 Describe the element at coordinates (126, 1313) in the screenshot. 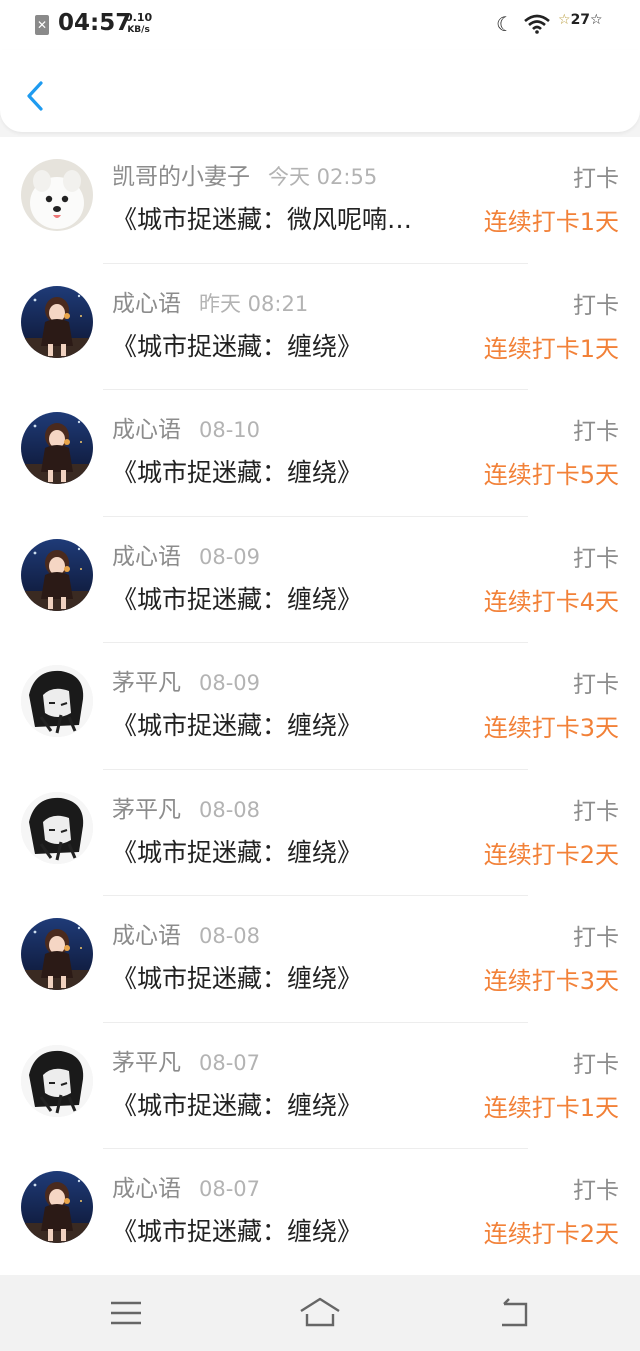

I see `menu-icon` at that location.